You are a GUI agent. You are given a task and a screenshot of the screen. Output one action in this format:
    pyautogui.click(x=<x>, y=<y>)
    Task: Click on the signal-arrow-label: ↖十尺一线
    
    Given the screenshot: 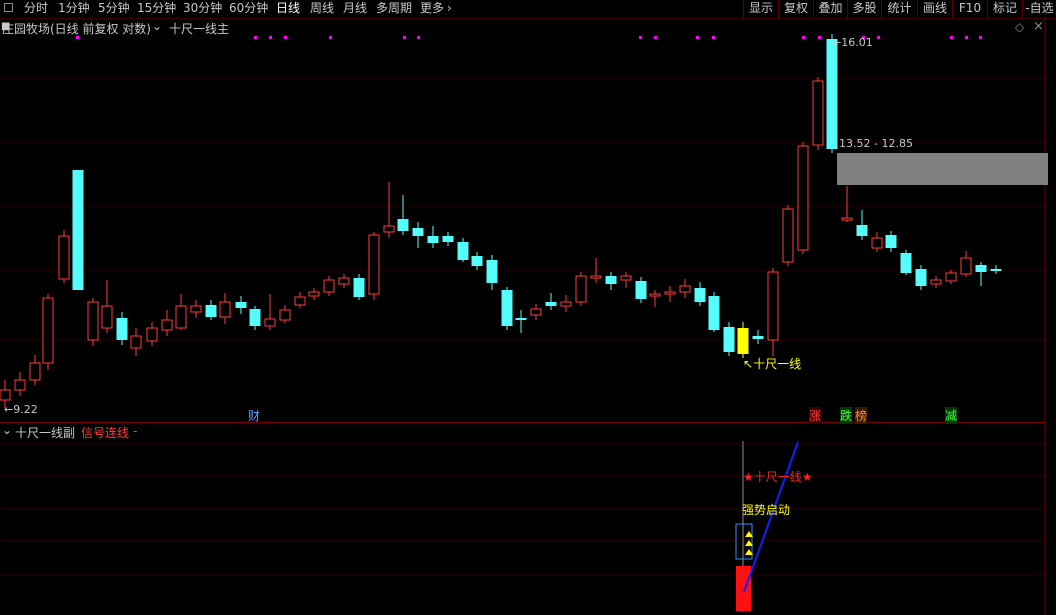 What is the action you would take?
    pyautogui.click(x=772, y=364)
    